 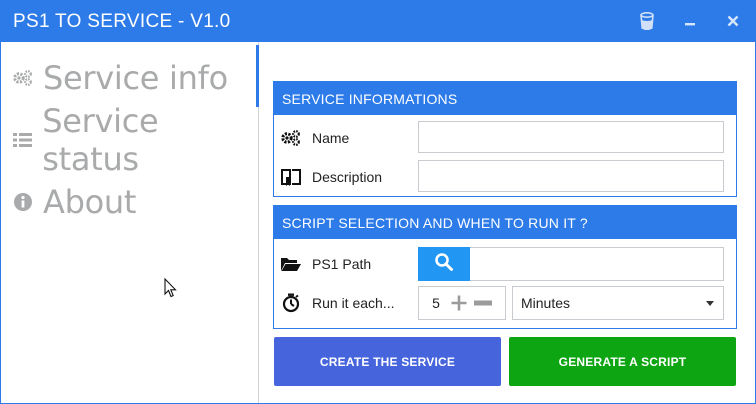 I want to click on interval-row: Run it each... 5 Minutes, so click(x=505, y=303).